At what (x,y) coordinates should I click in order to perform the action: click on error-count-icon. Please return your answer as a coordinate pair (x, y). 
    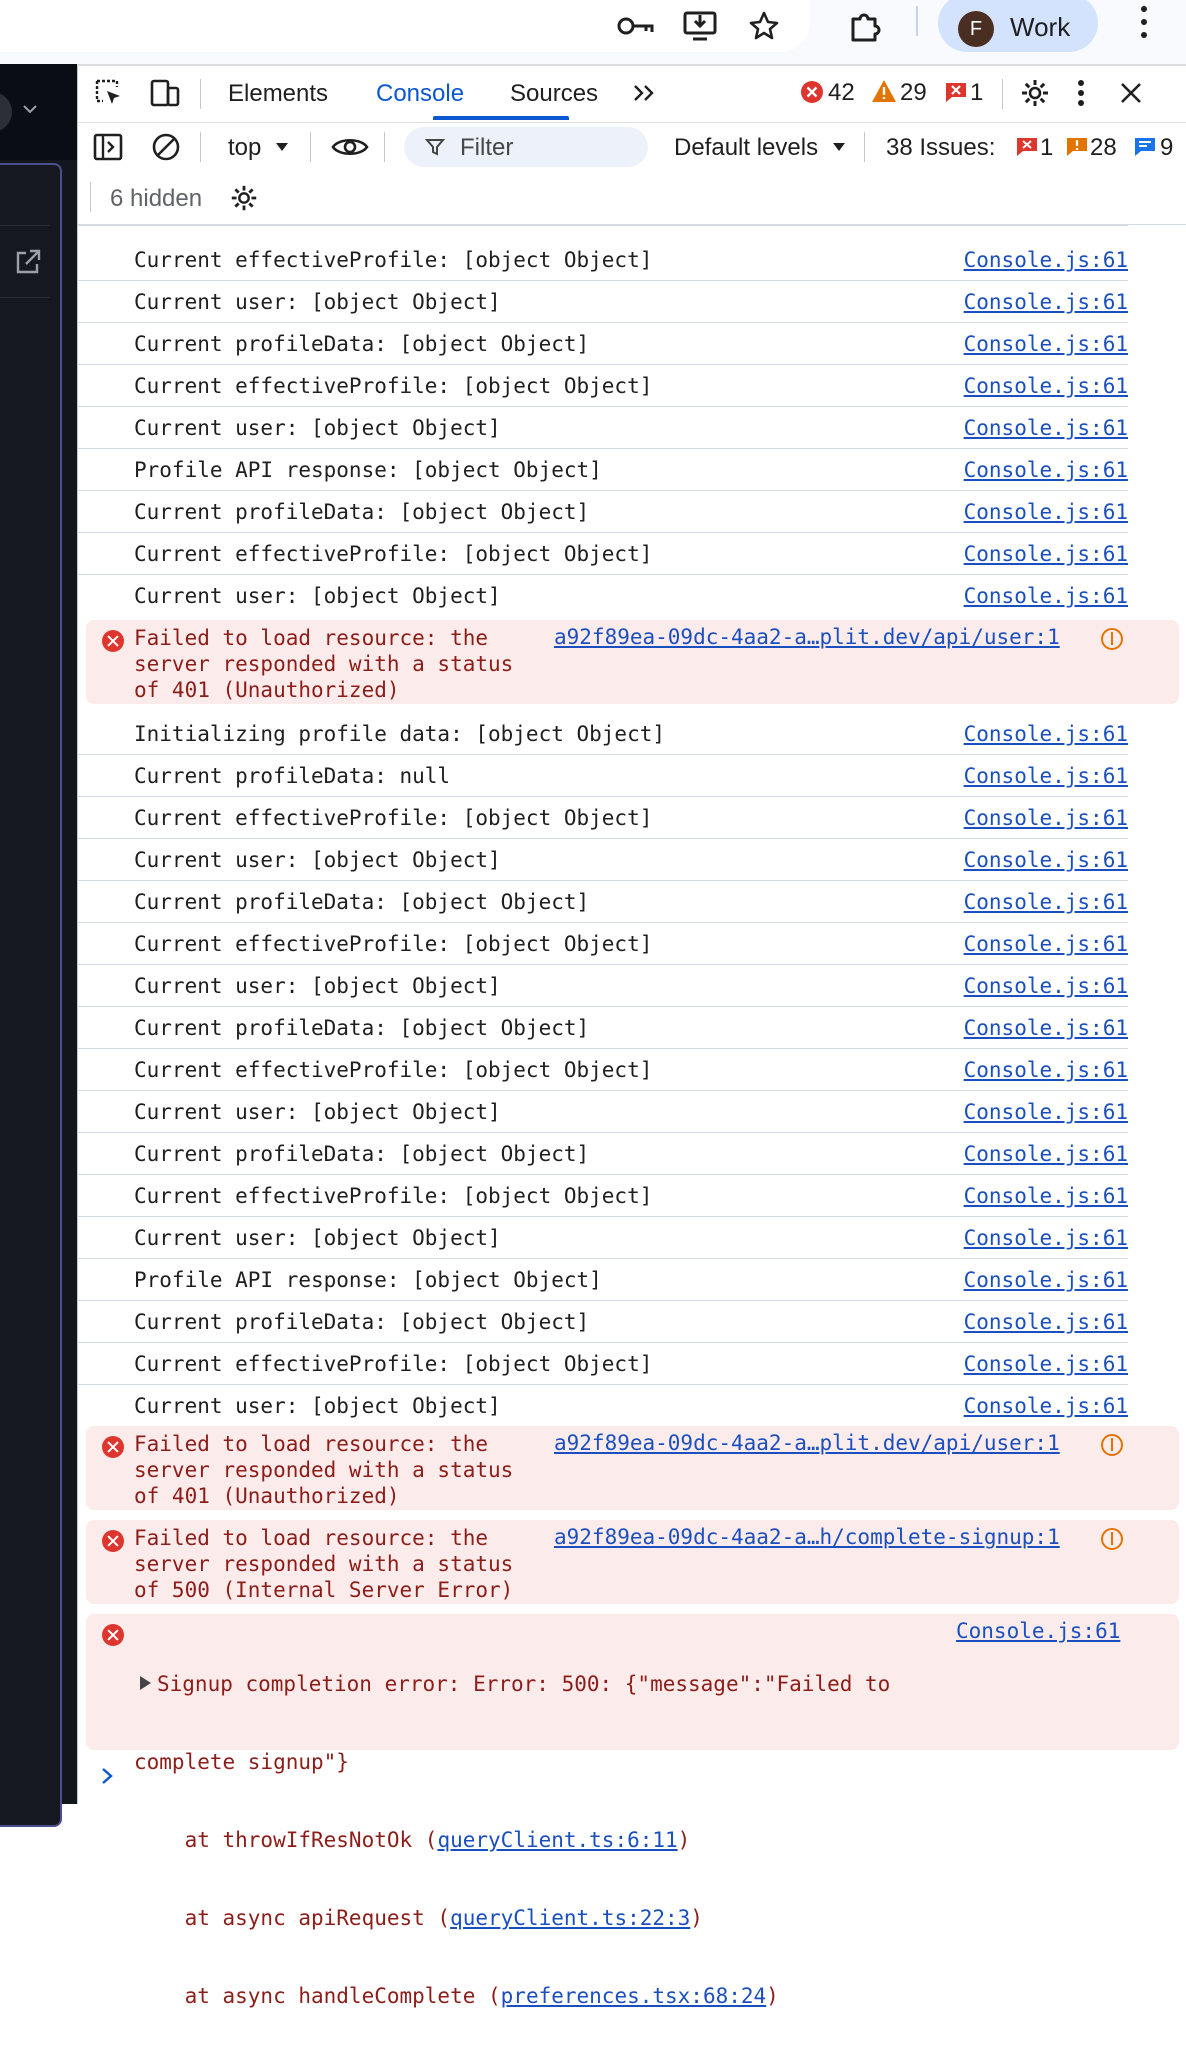
    Looking at the image, I should click on (812, 92).